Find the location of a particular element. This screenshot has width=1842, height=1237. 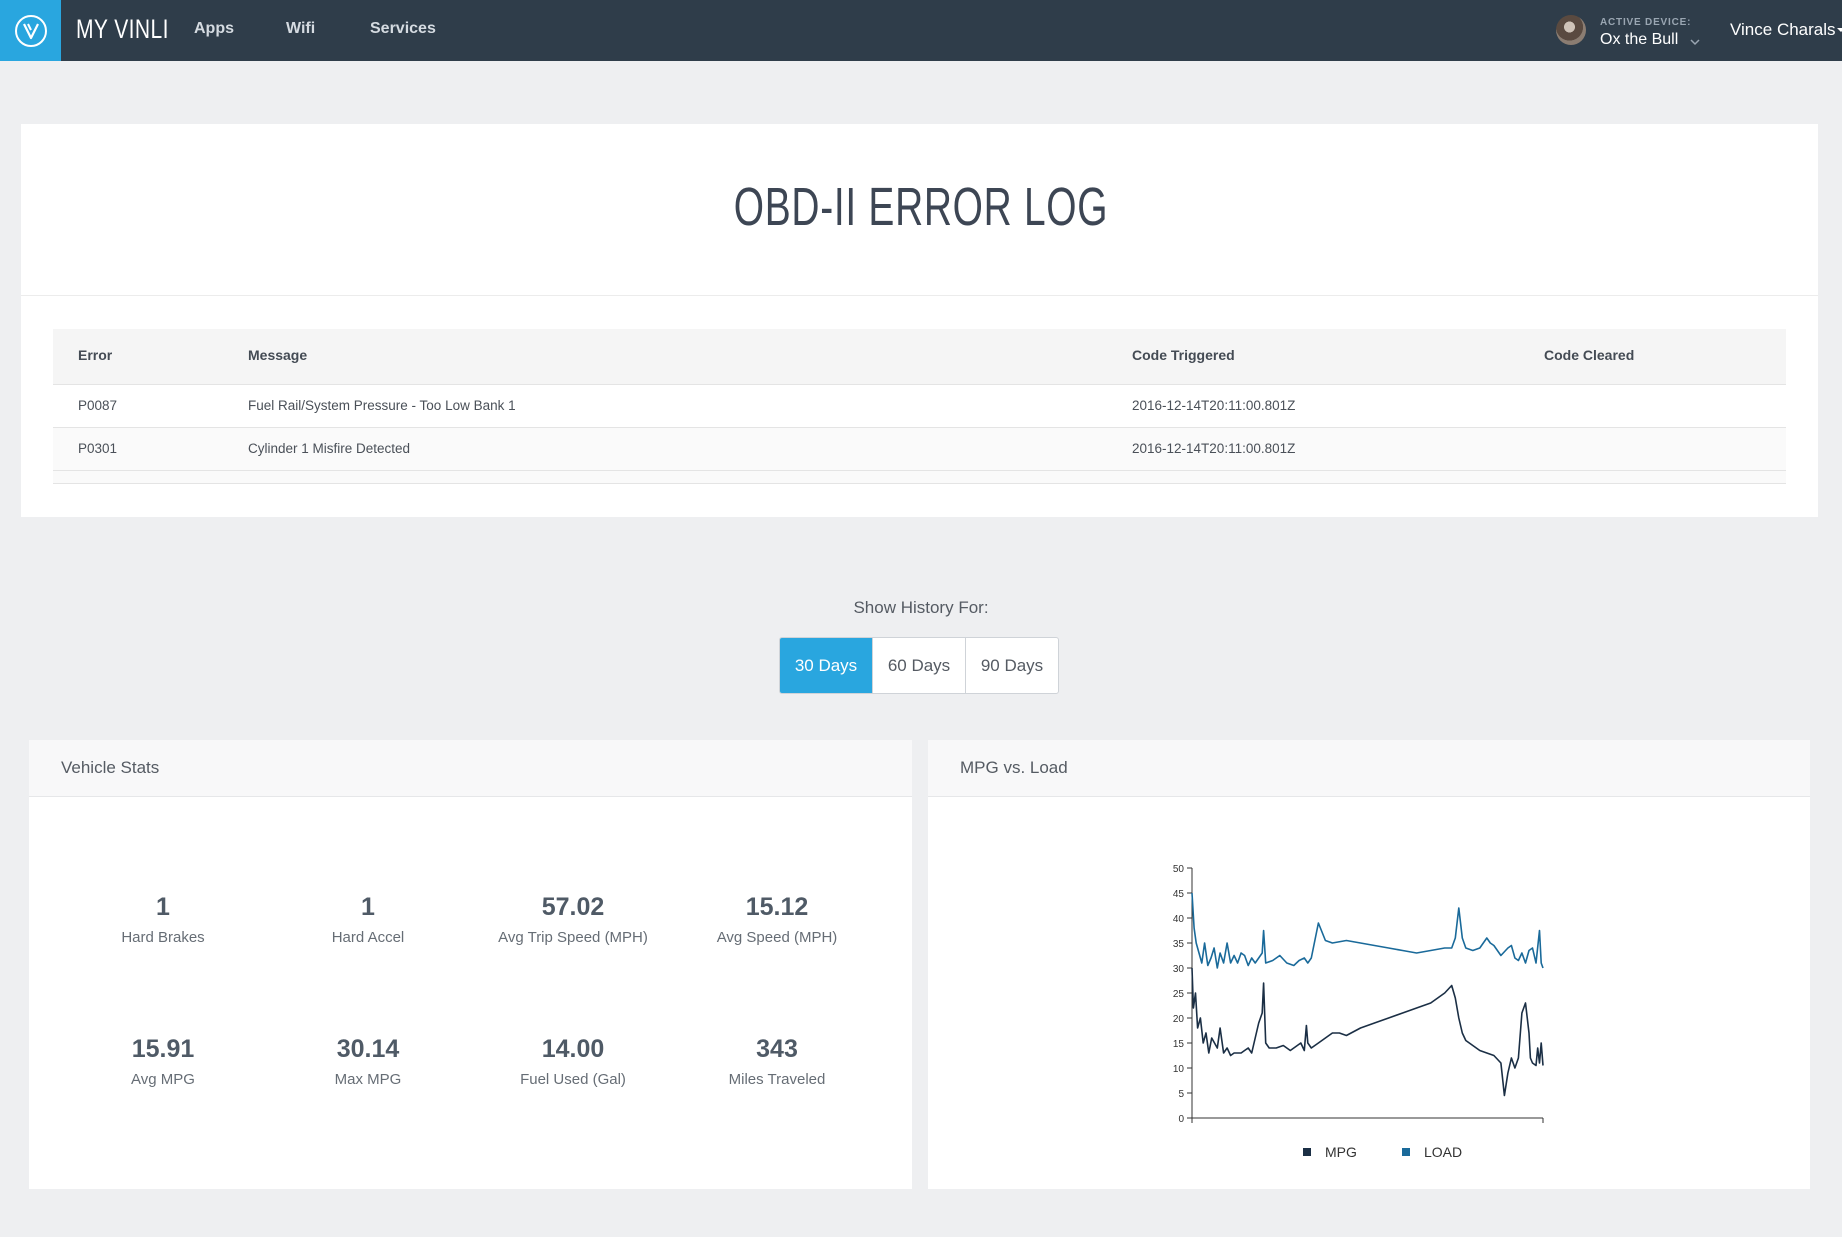

y-tick-label: 30 is located at coordinates (1179, 969).